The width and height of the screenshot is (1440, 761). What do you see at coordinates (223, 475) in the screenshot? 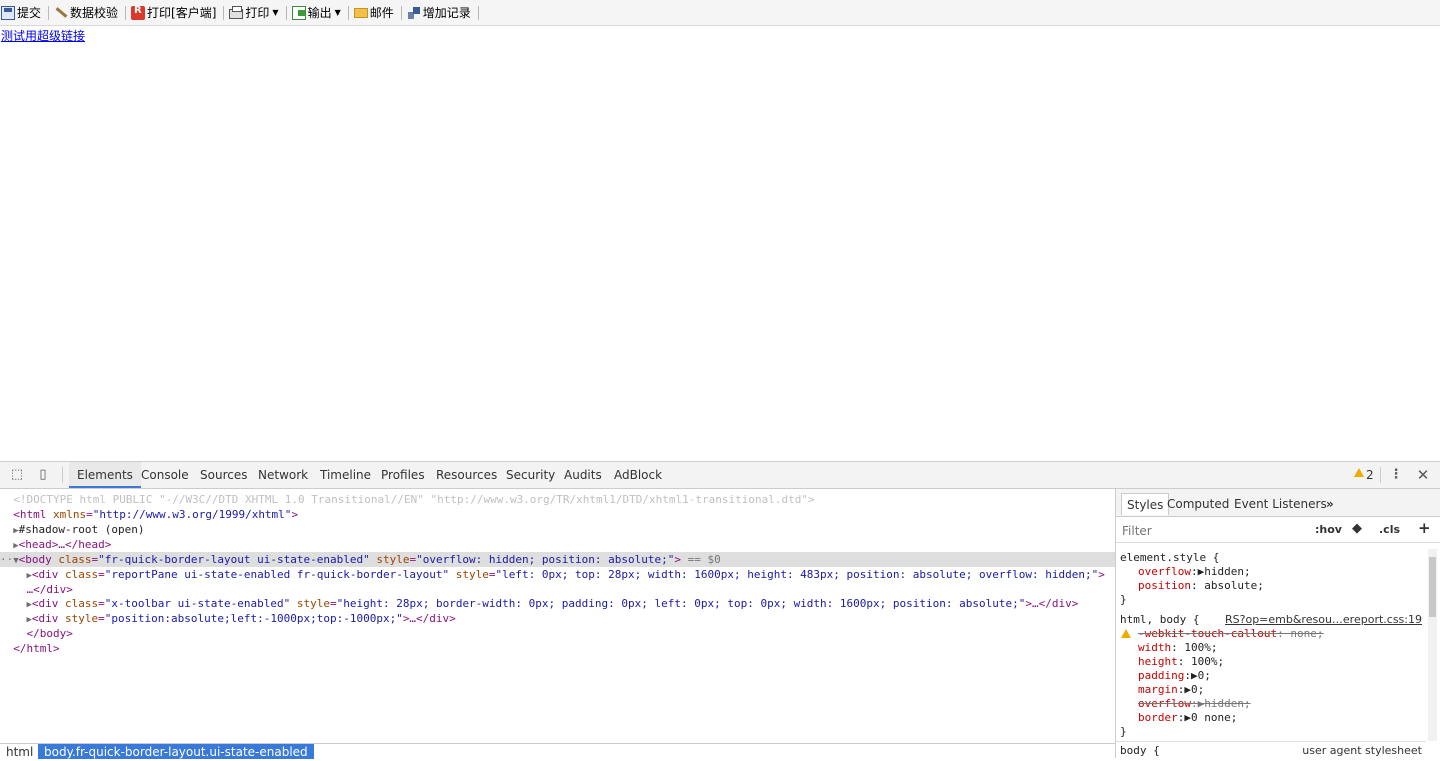
I see `tab-sources: Sources` at bounding box center [223, 475].